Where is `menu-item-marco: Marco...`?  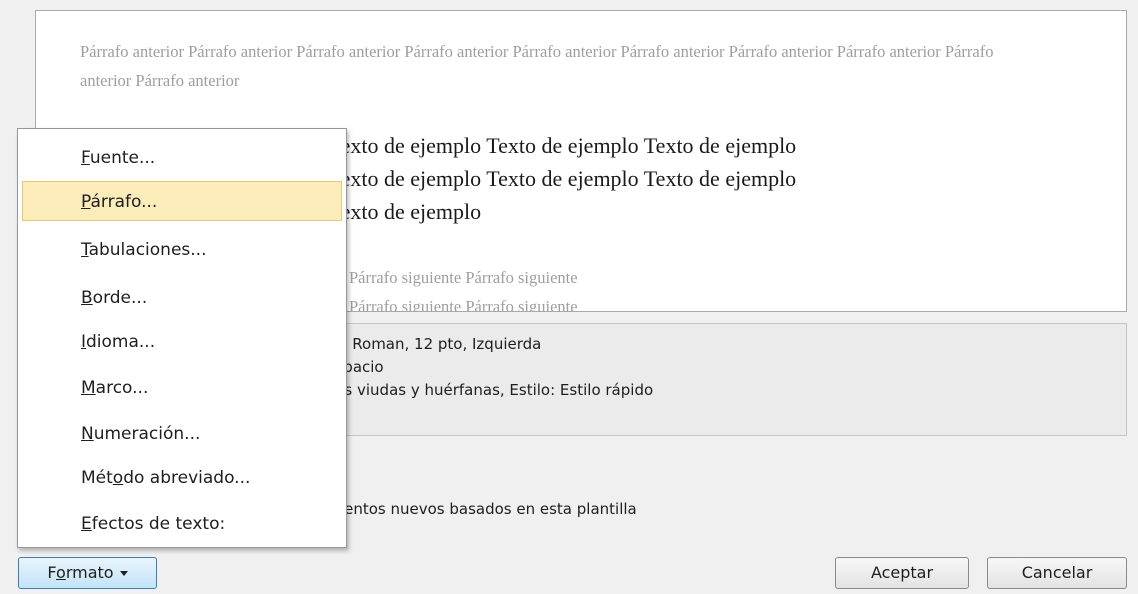 menu-item-marco: Marco... is located at coordinates (182, 387).